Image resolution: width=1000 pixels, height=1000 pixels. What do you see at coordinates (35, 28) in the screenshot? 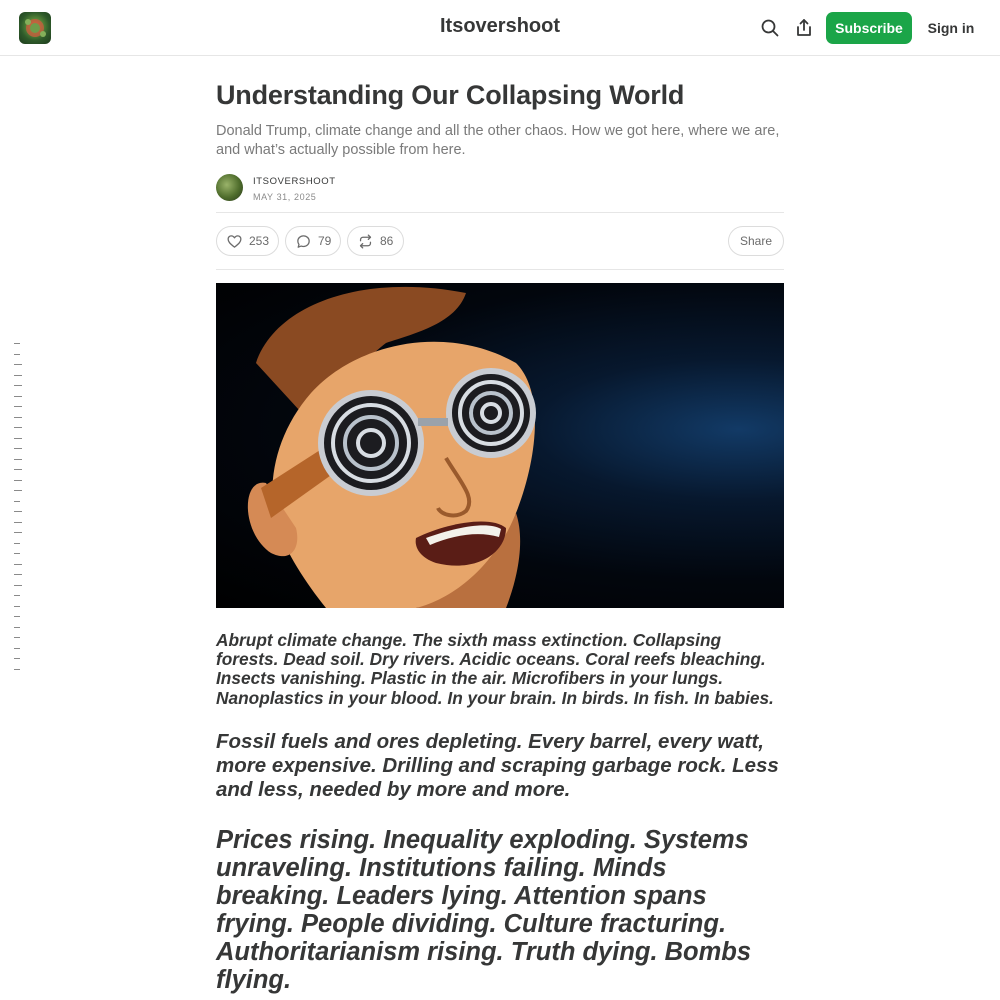
I see `publication-logo` at bounding box center [35, 28].